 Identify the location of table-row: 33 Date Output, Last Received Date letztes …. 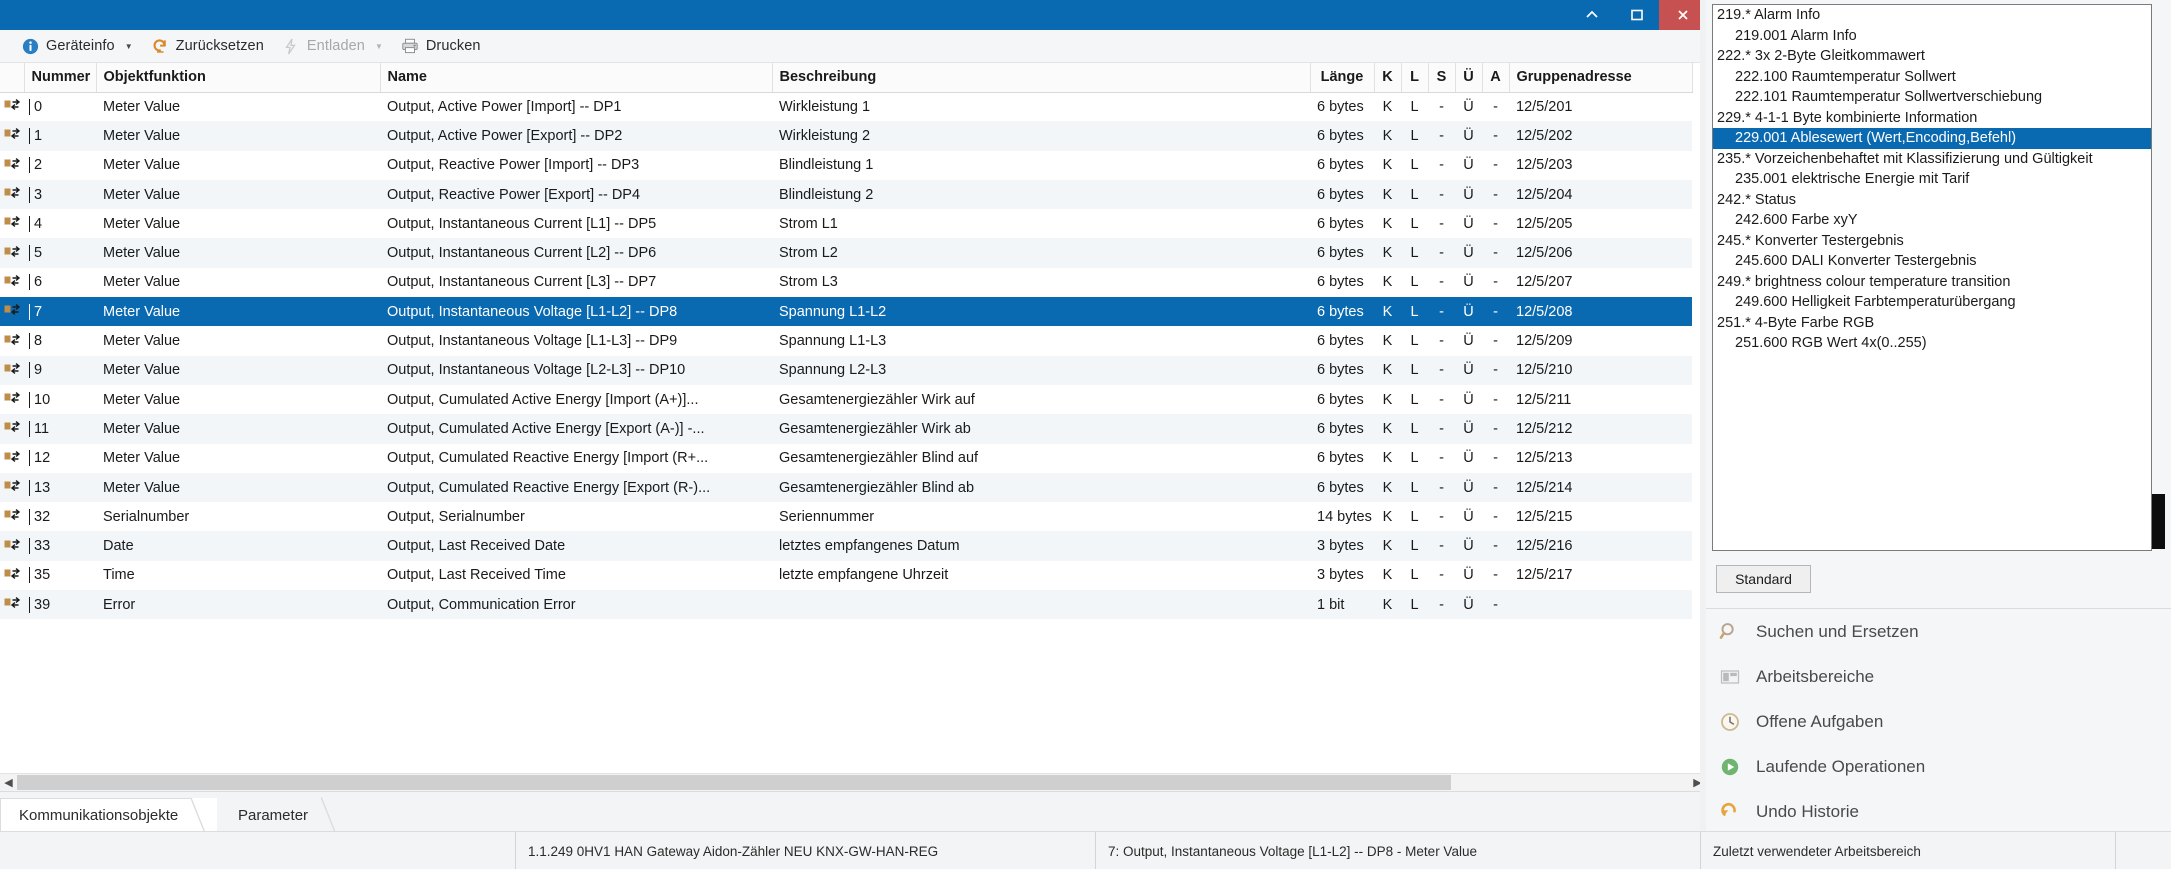
(846, 546).